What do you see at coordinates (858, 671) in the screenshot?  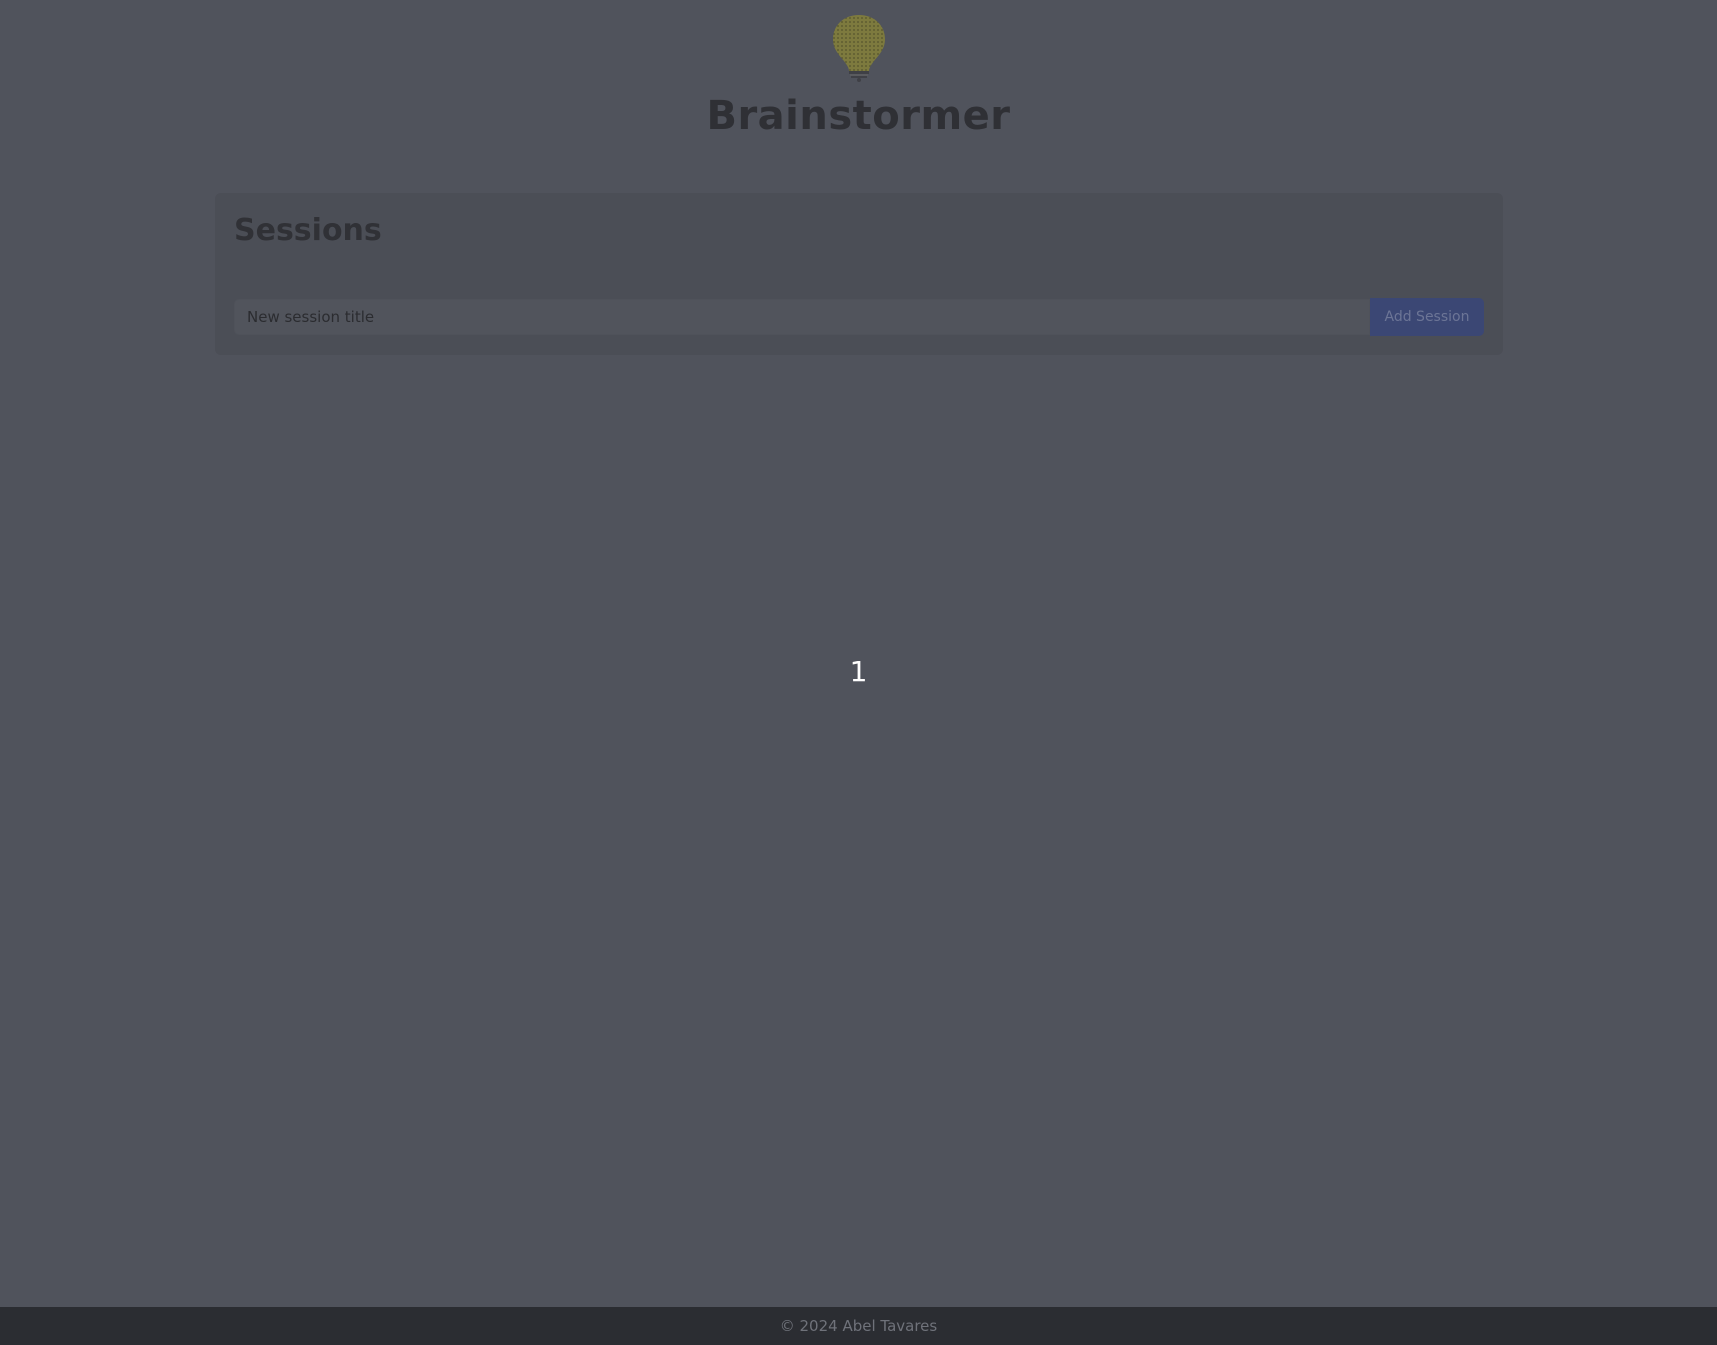 I see `page-number: 1` at bounding box center [858, 671].